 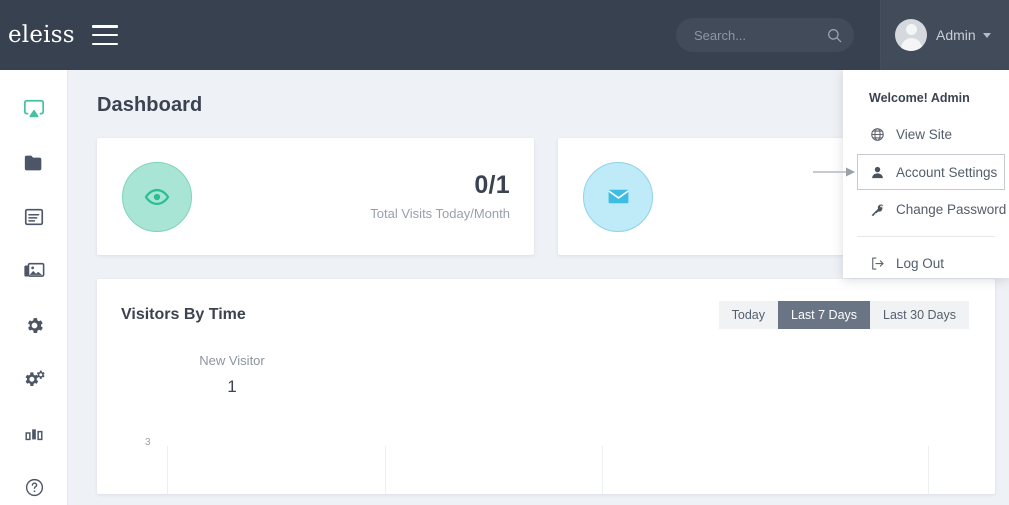 I want to click on sidebar-item-reports, so click(x=34, y=433).